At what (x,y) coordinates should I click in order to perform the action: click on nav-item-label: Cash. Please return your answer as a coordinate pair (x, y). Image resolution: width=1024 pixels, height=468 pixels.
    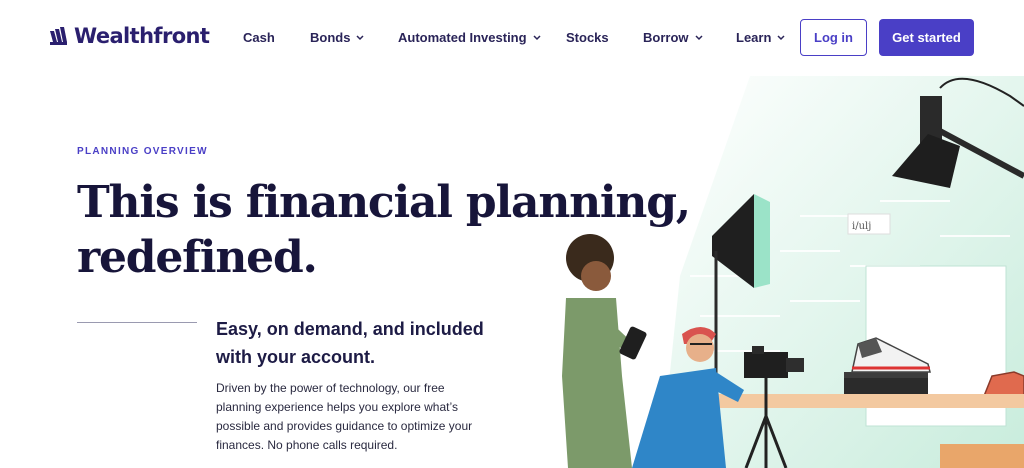
    Looking at the image, I should click on (259, 37).